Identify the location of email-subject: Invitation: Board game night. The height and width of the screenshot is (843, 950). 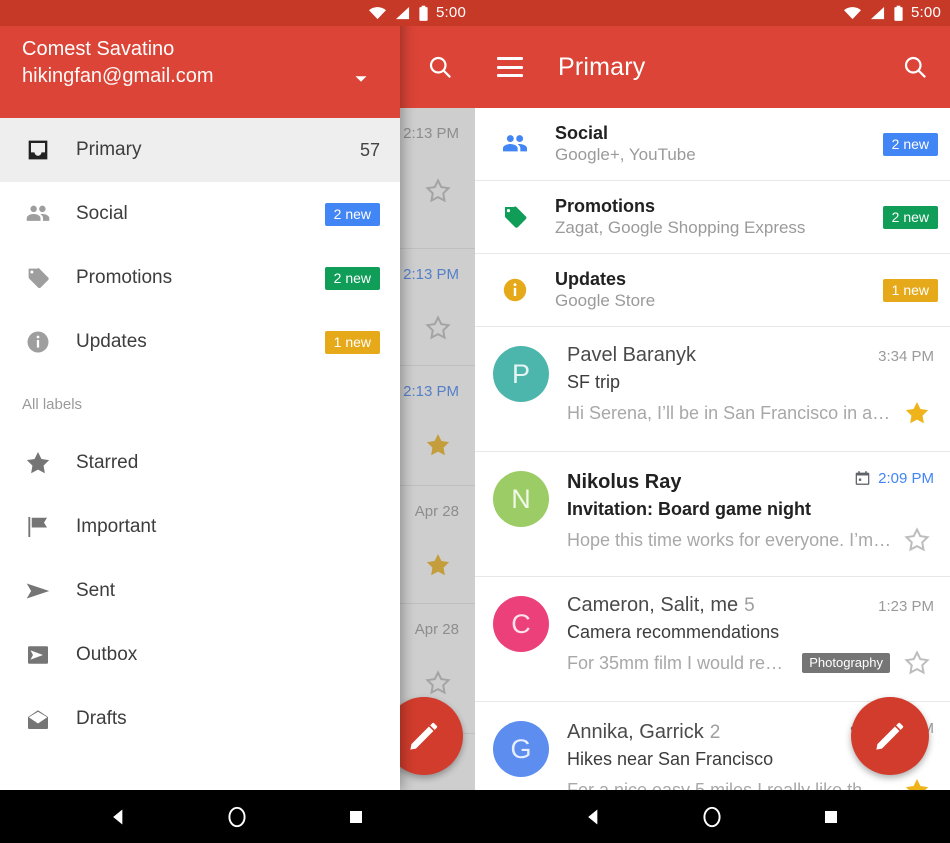
(689, 509).